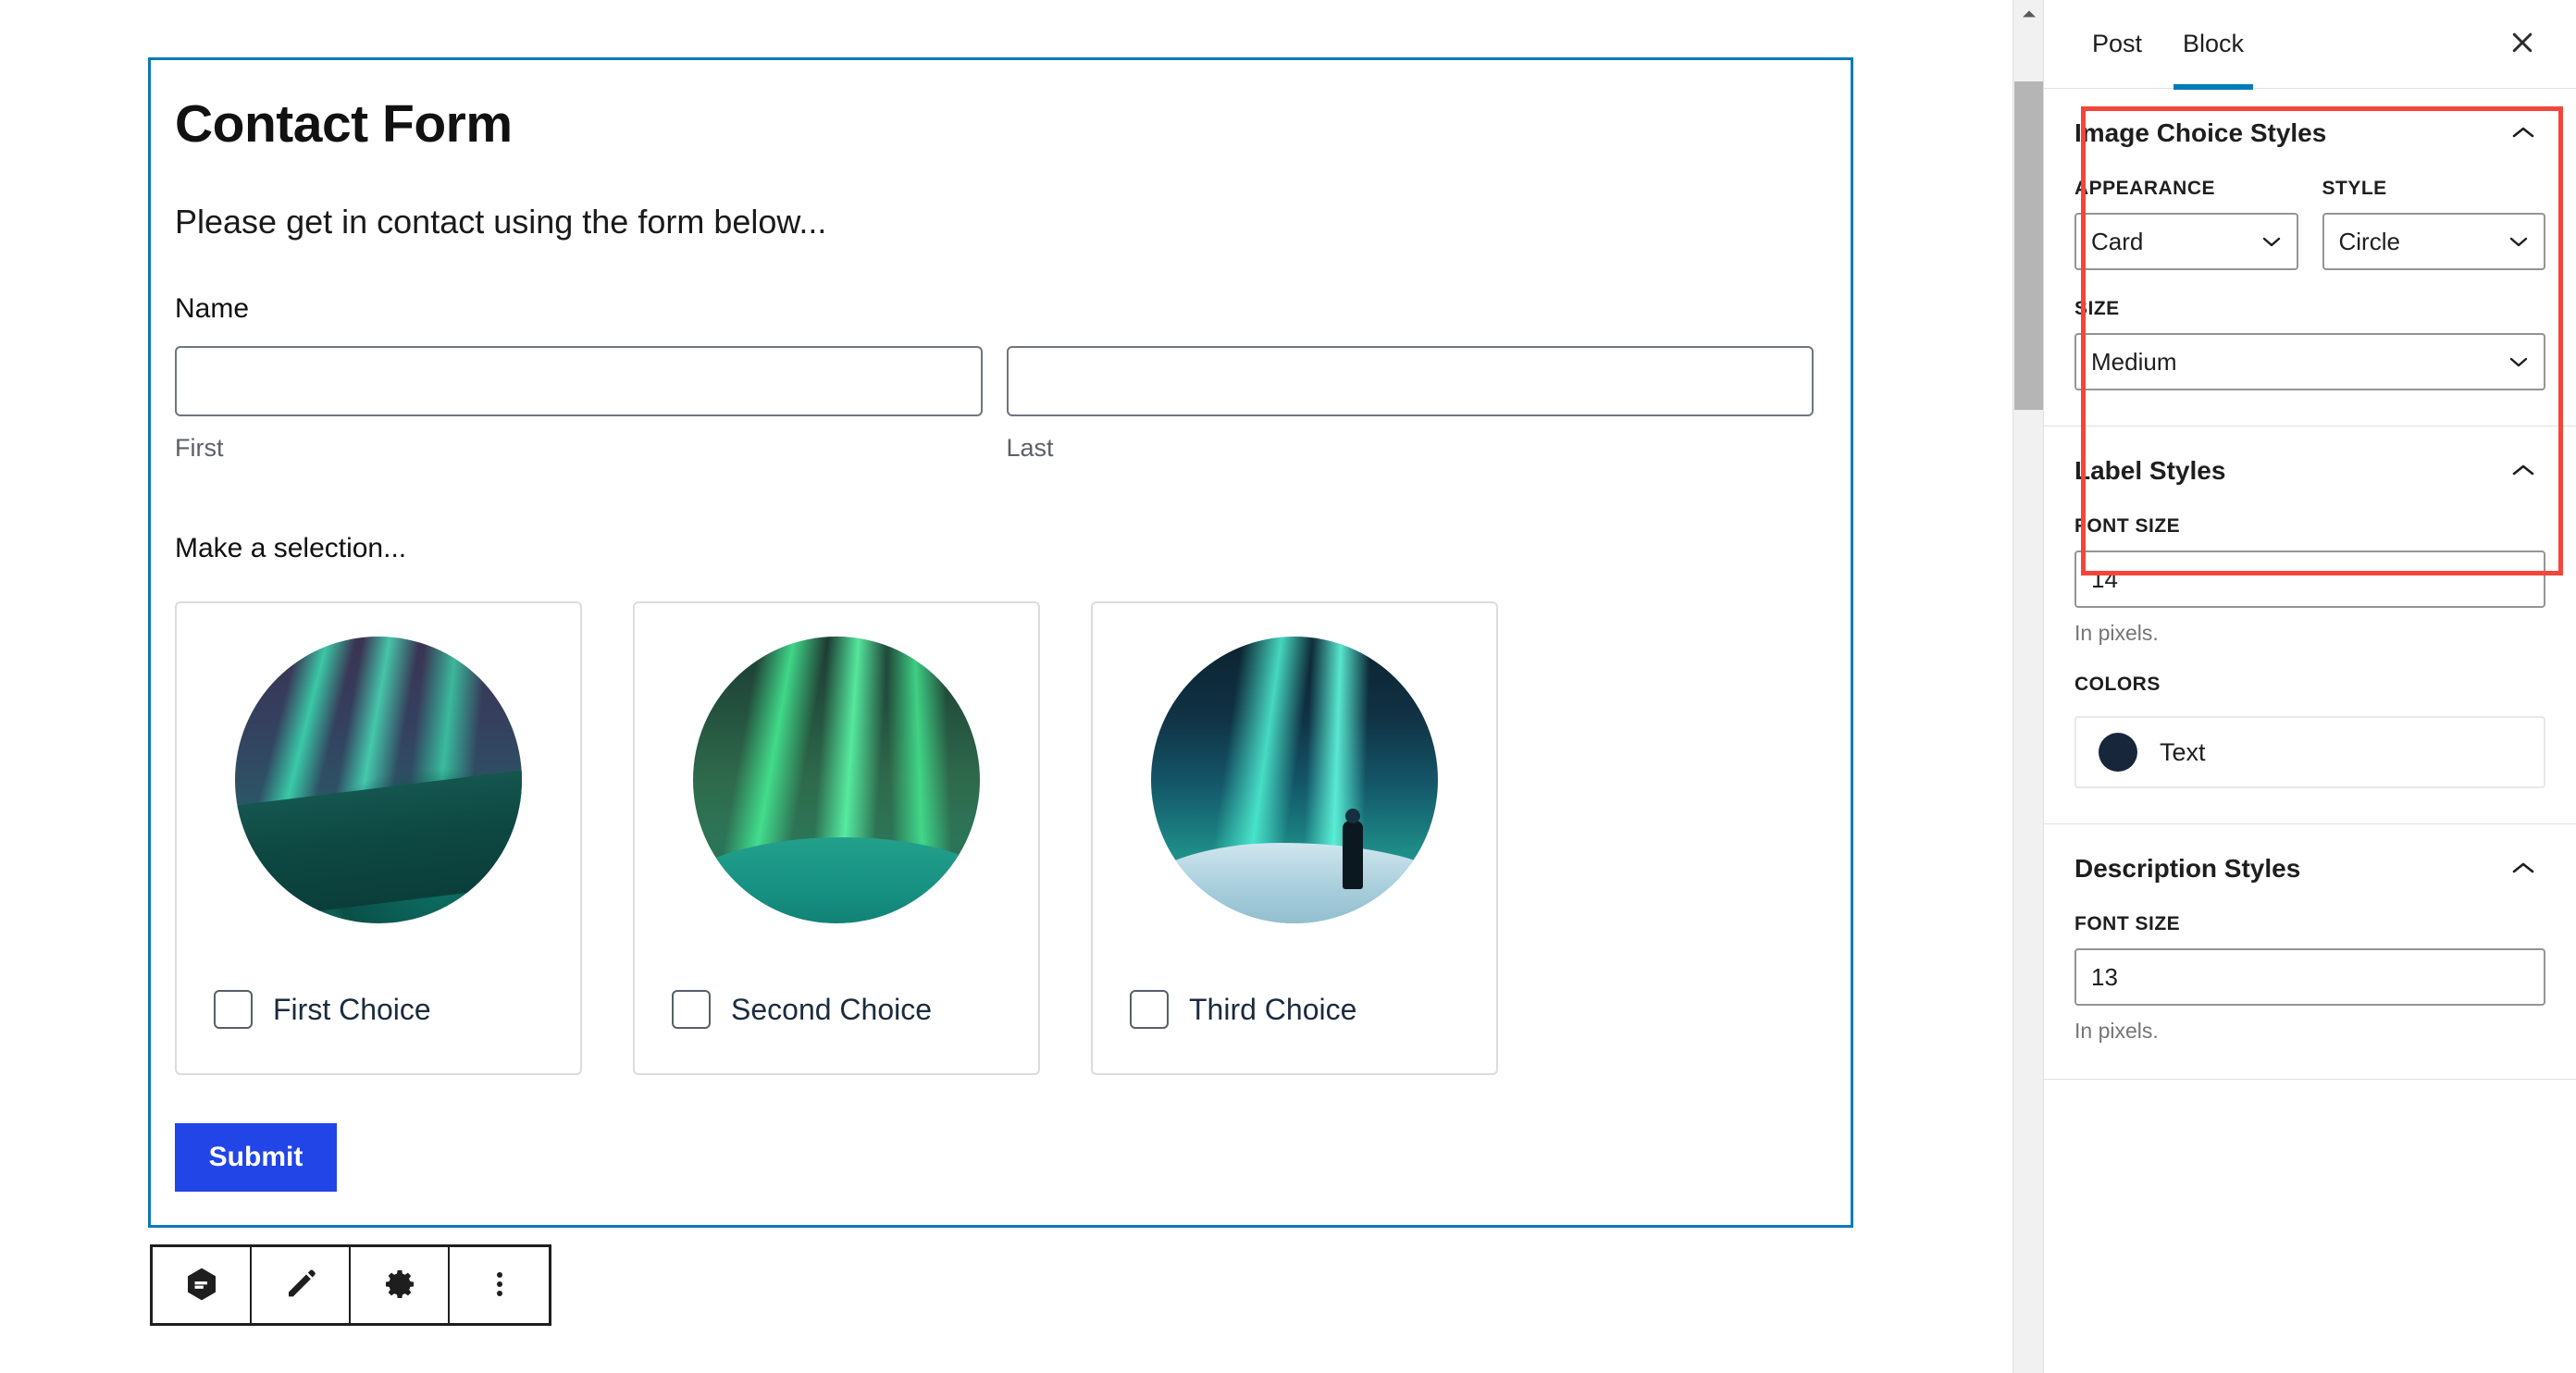 This screenshot has height=1373, width=2576. I want to click on label-font-size-hint: In pixels., so click(2116, 633).